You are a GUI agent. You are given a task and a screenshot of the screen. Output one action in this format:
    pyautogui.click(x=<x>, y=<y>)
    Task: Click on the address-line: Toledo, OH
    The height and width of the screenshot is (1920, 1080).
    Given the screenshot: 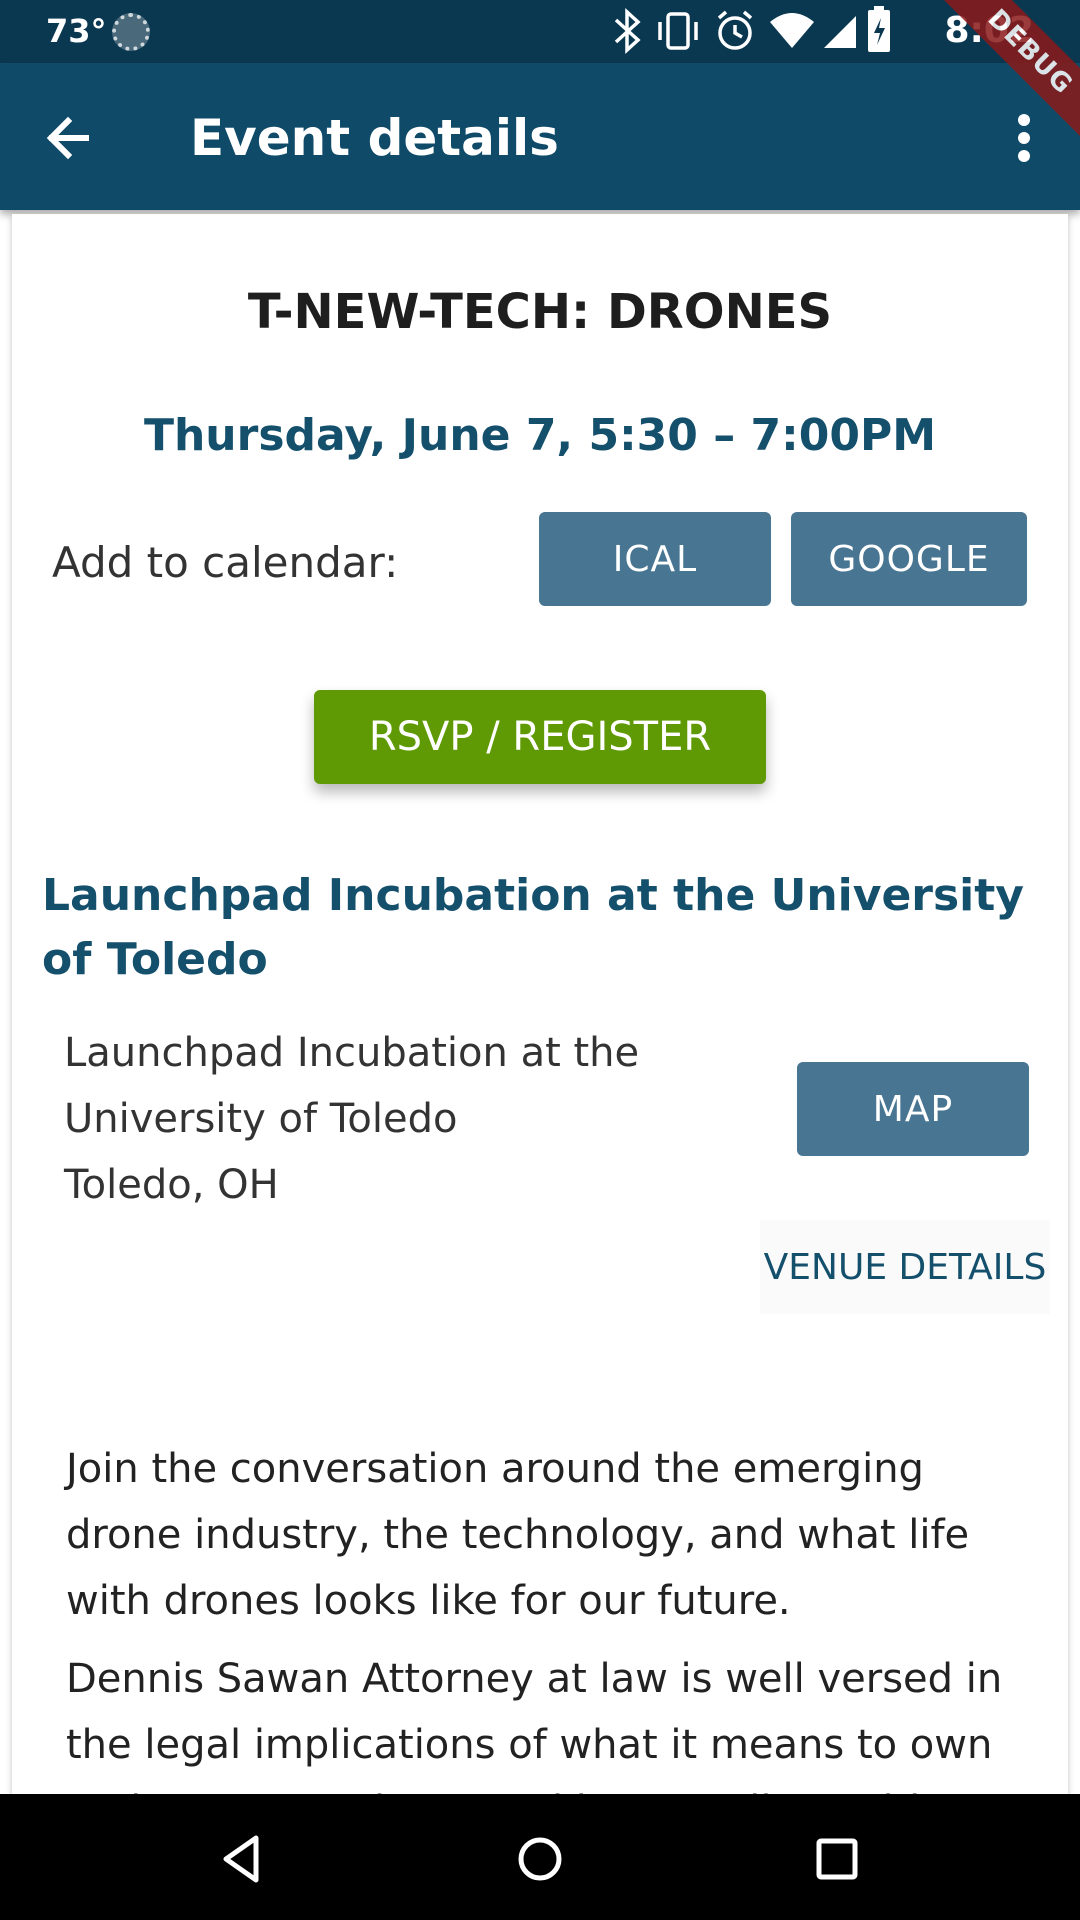 What is the action you would take?
    pyautogui.click(x=171, y=1185)
    